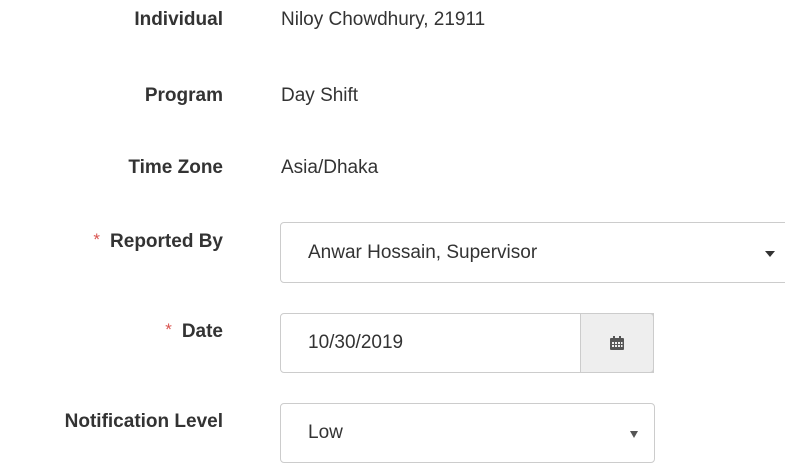 The image size is (785, 463). Describe the element at coordinates (183, 95) in the screenshot. I see `program-label: Program` at that location.